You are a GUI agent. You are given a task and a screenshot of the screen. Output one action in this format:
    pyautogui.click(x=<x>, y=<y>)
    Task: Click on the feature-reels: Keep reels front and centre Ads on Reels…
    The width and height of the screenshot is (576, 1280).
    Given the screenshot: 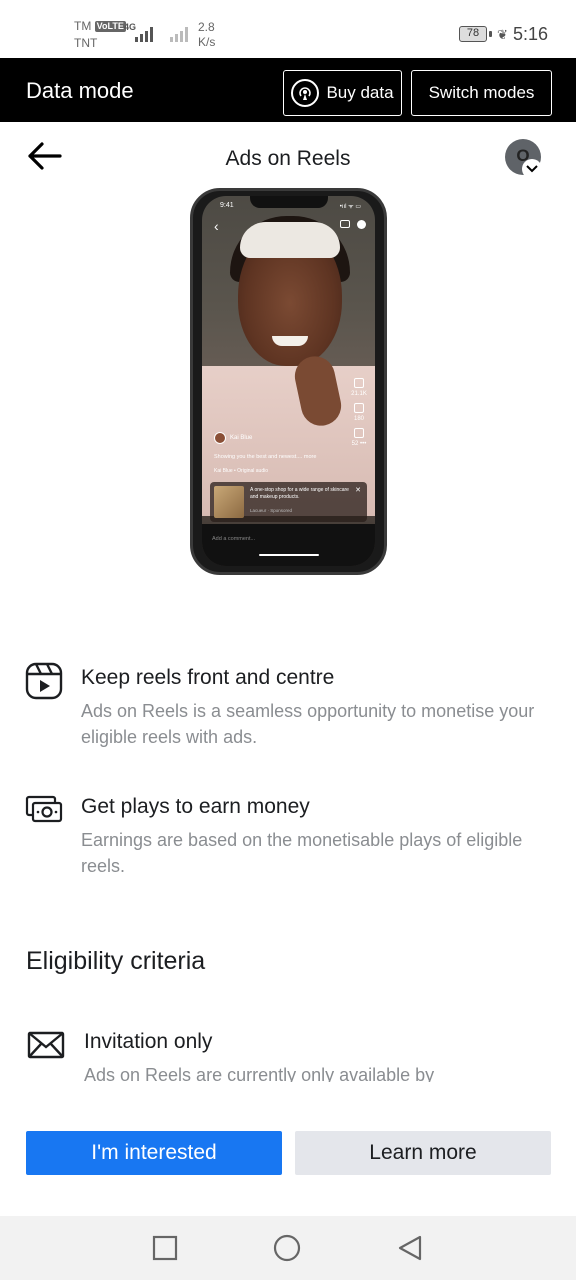 What is the action you would take?
    pyautogui.click(x=288, y=709)
    